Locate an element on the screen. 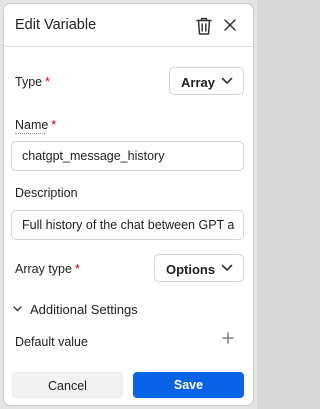 This screenshot has width=320, height=409. name-input: chatgpt_message_history is located at coordinates (127, 156).